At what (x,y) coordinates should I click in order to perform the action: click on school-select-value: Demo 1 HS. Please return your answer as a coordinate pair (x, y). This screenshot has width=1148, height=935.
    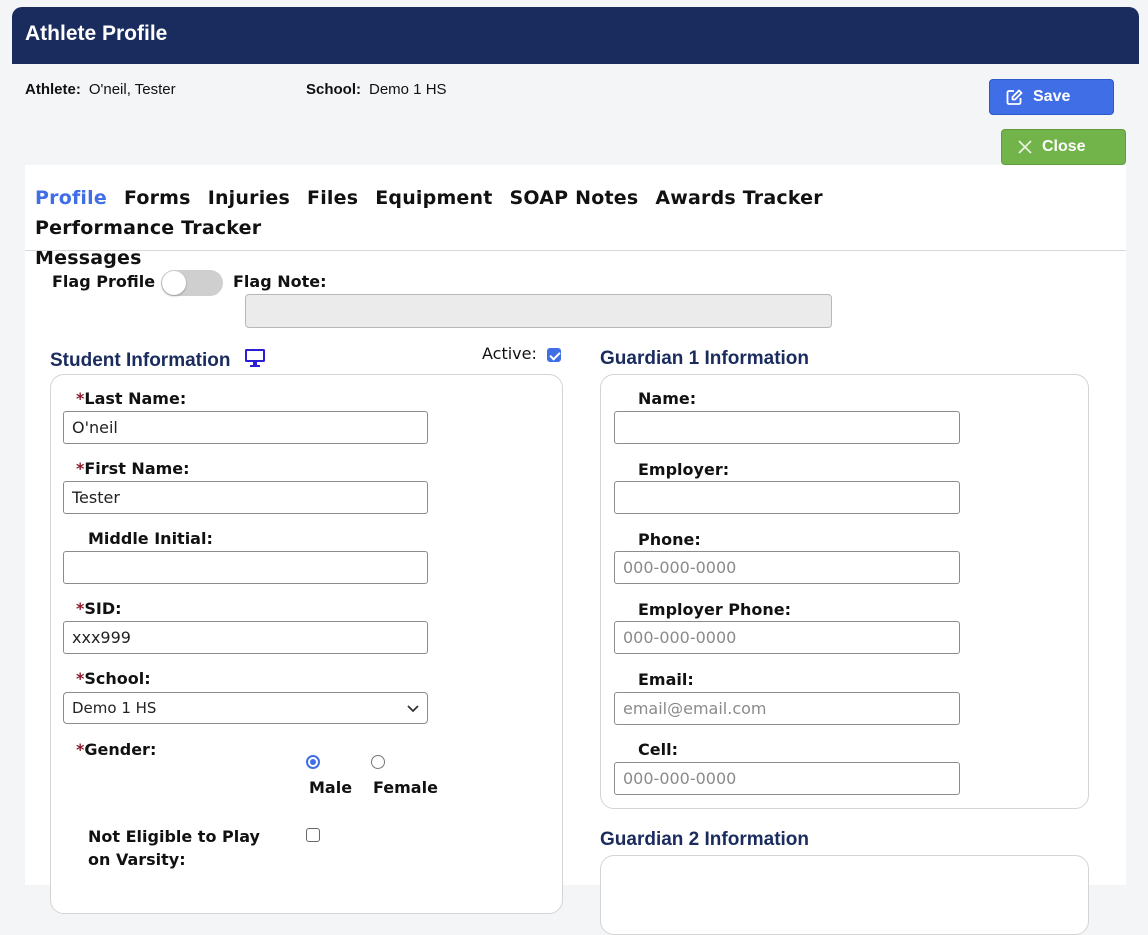
    Looking at the image, I should click on (114, 707).